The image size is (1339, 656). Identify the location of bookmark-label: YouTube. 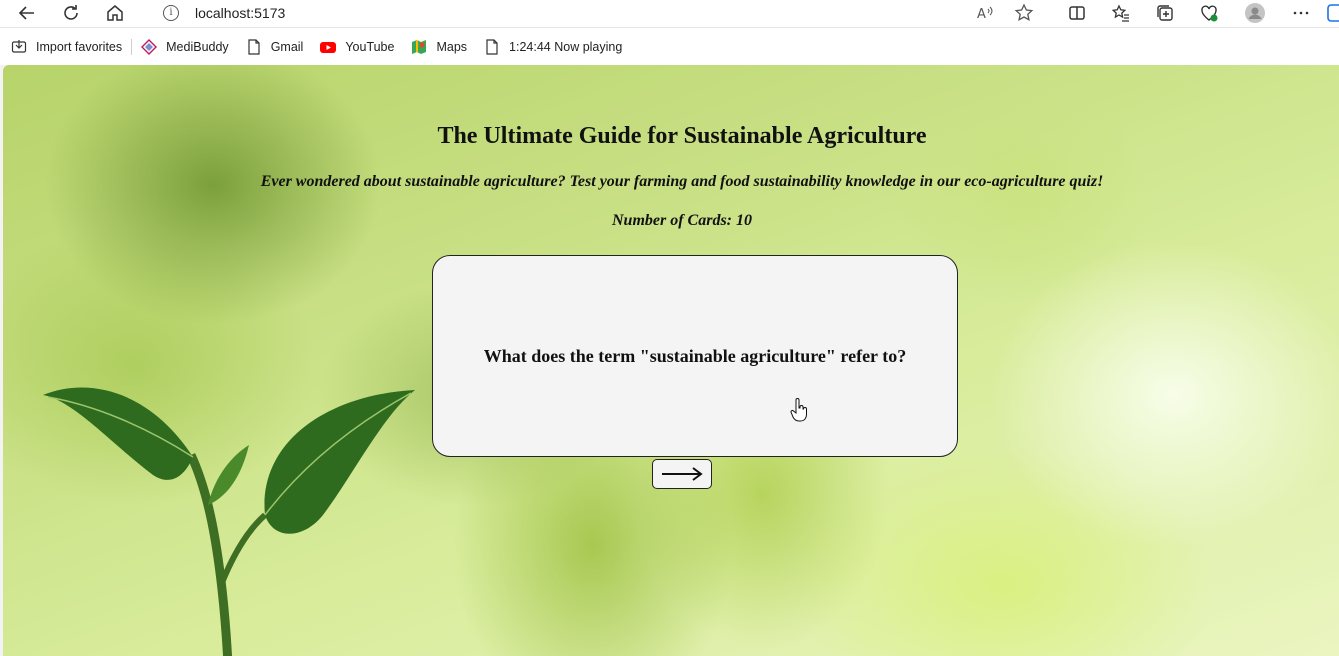
(370, 46).